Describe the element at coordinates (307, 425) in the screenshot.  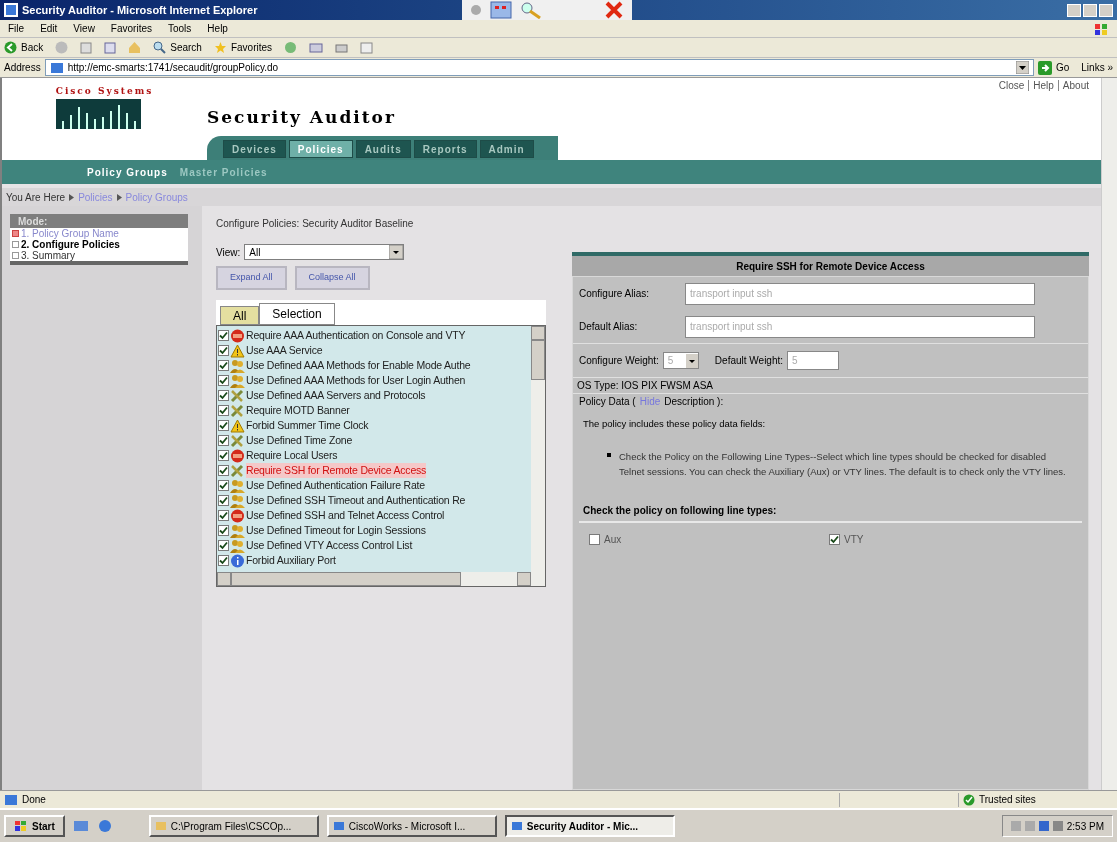
I see `policy-label: Forbid Summer Time Clock` at that location.